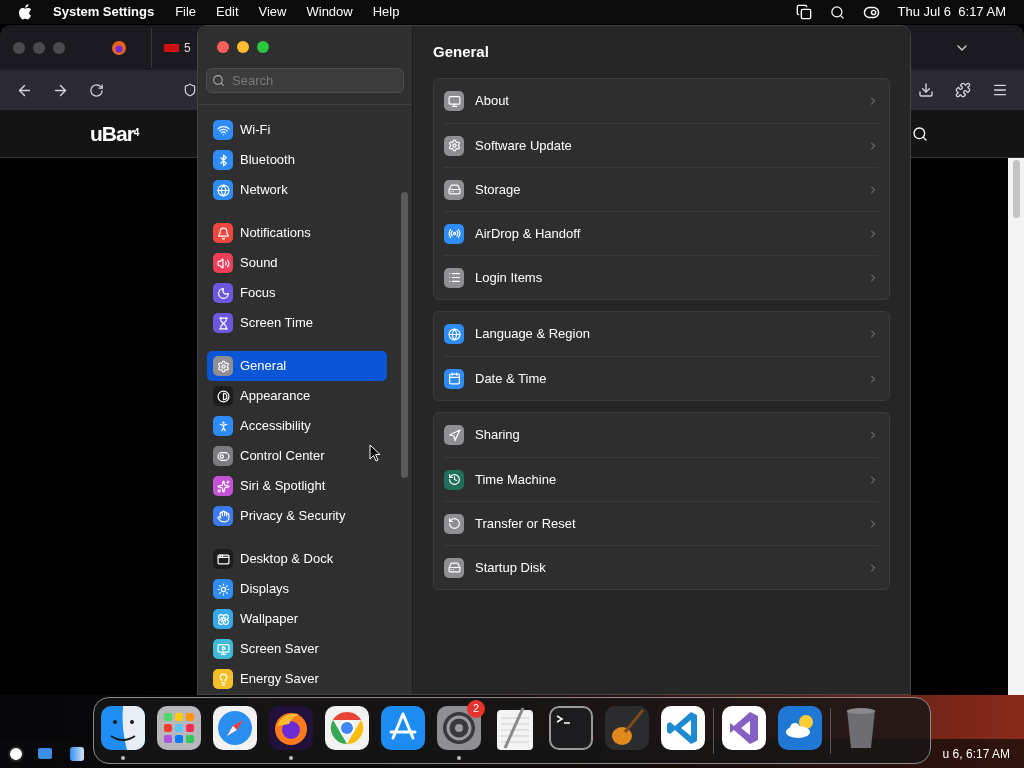 The image size is (1024, 768). What do you see at coordinates (661, 189) in the screenshot?
I see `settings-row: Storage` at bounding box center [661, 189].